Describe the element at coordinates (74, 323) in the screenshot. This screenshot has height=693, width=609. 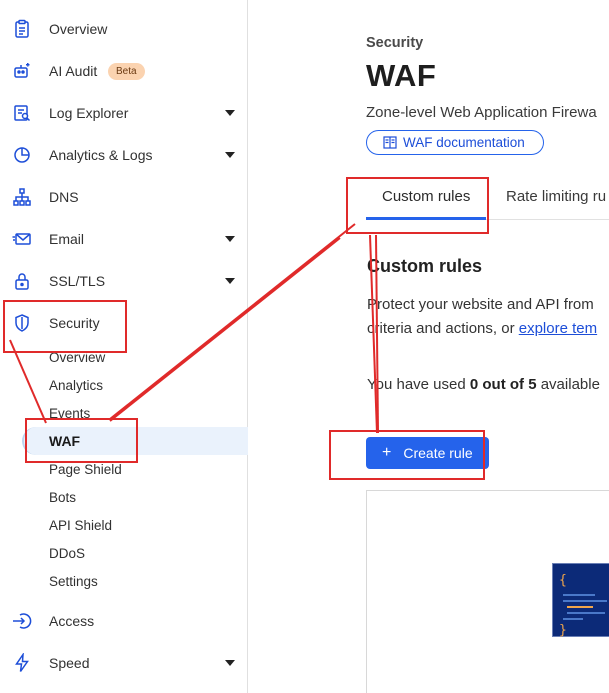
I see `sidebar-item-label: Security` at that location.